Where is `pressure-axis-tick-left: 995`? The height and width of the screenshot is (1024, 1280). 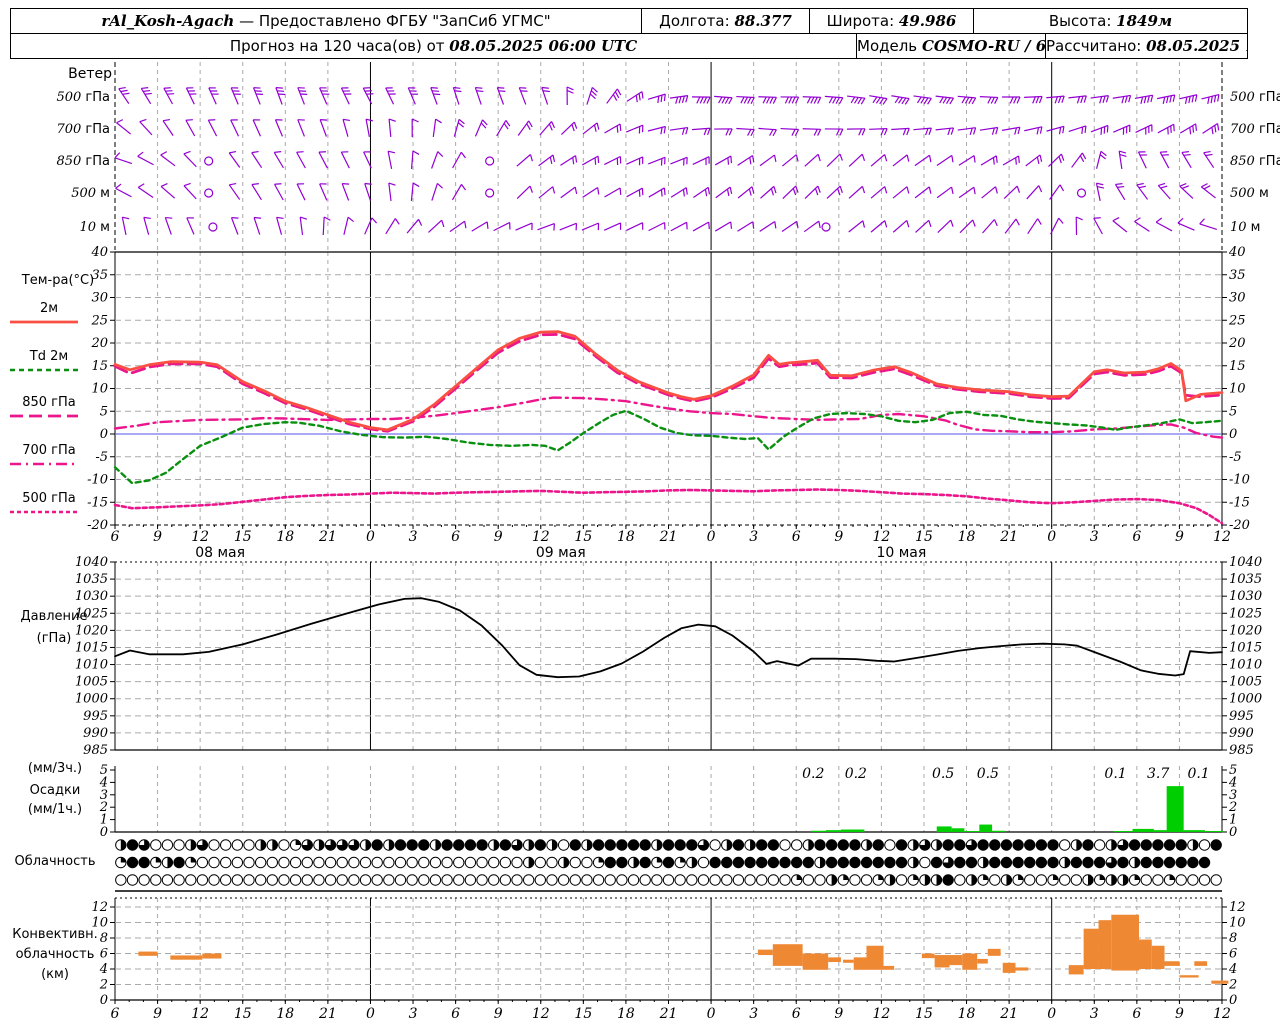
pressure-axis-tick-left: 995 is located at coordinates (95, 716).